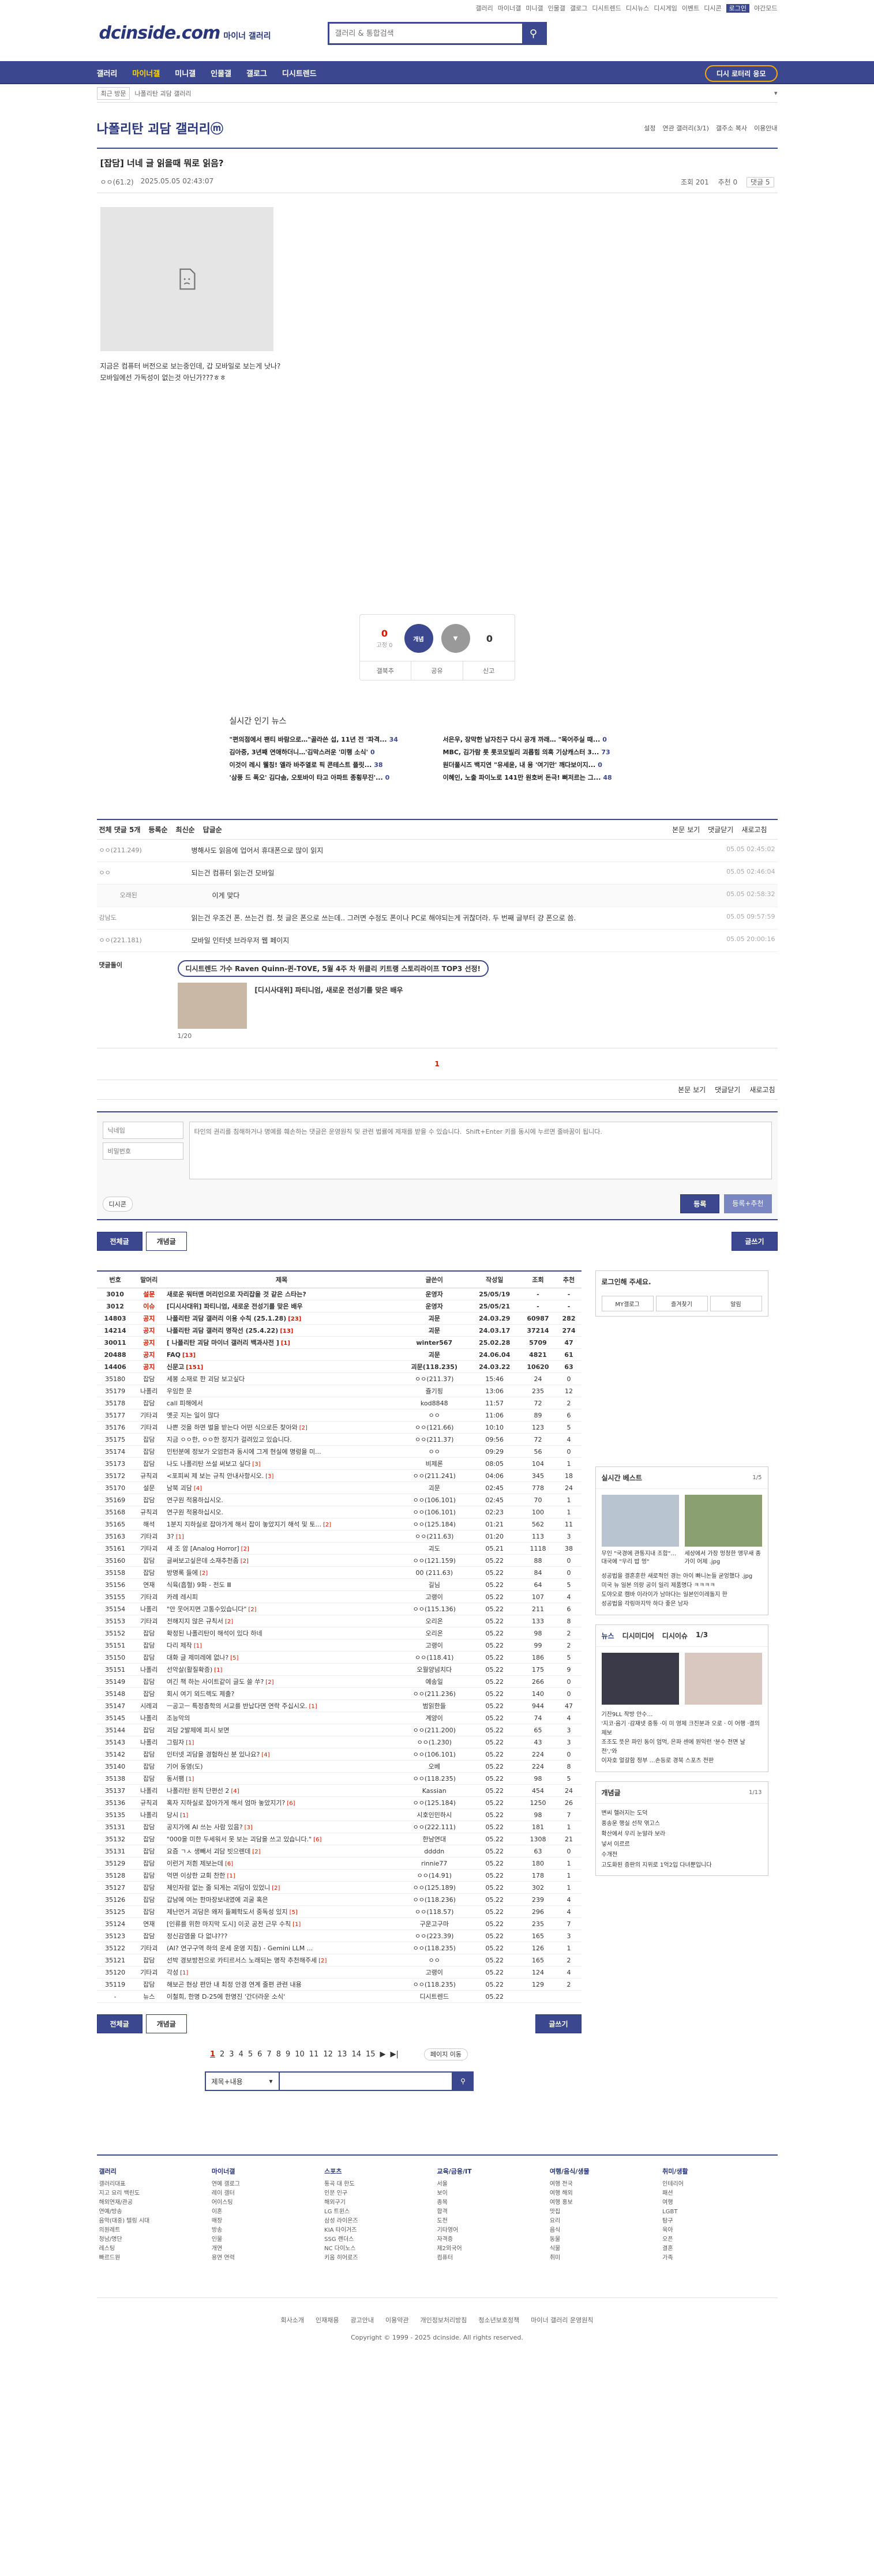 The image size is (874, 2576). I want to click on row-writer: ㅇㅇ(14.91), so click(434, 1875).